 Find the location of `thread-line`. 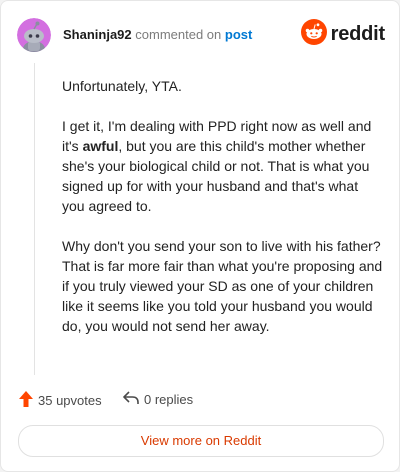

thread-line is located at coordinates (34, 219).